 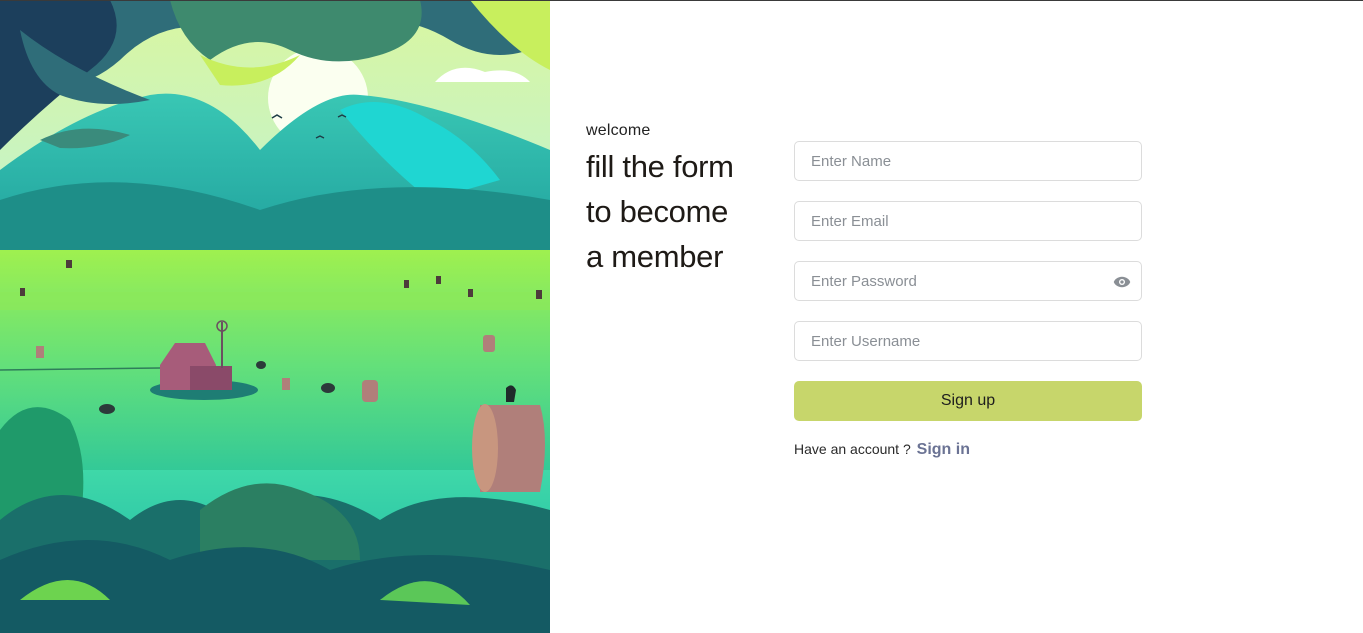 What do you see at coordinates (943, 449) in the screenshot?
I see `signin-link: Sign in` at bounding box center [943, 449].